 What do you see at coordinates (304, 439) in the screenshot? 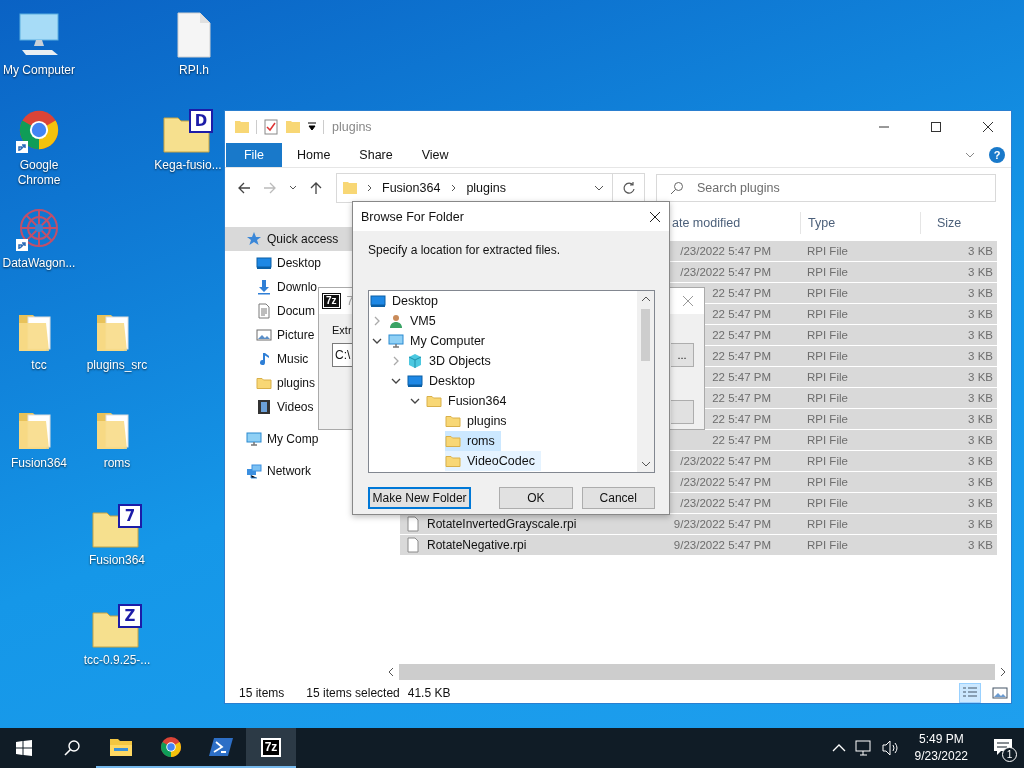
I see `nav-item: My Comp` at bounding box center [304, 439].